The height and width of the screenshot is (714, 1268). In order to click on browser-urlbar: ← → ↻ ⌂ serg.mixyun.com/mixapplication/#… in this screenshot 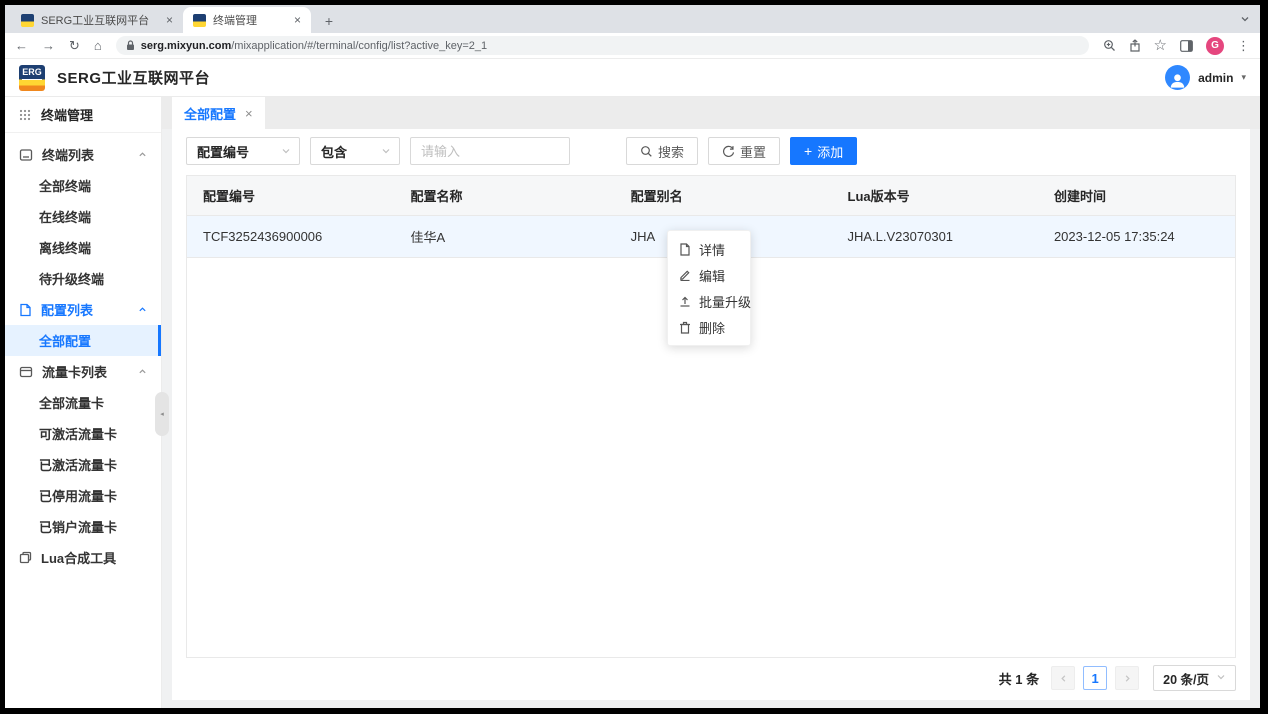, I will do `click(632, 46)`.